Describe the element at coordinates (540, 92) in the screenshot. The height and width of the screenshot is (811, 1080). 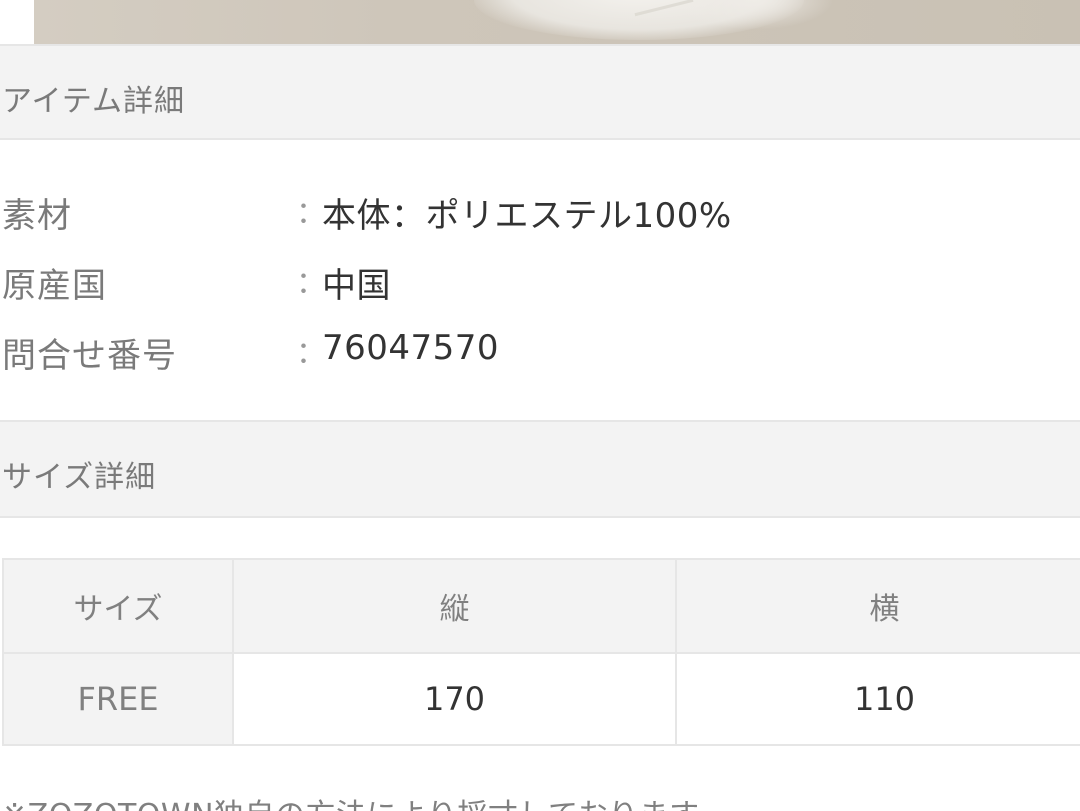
I see `item-details-header: アイテム詳細` at that location.